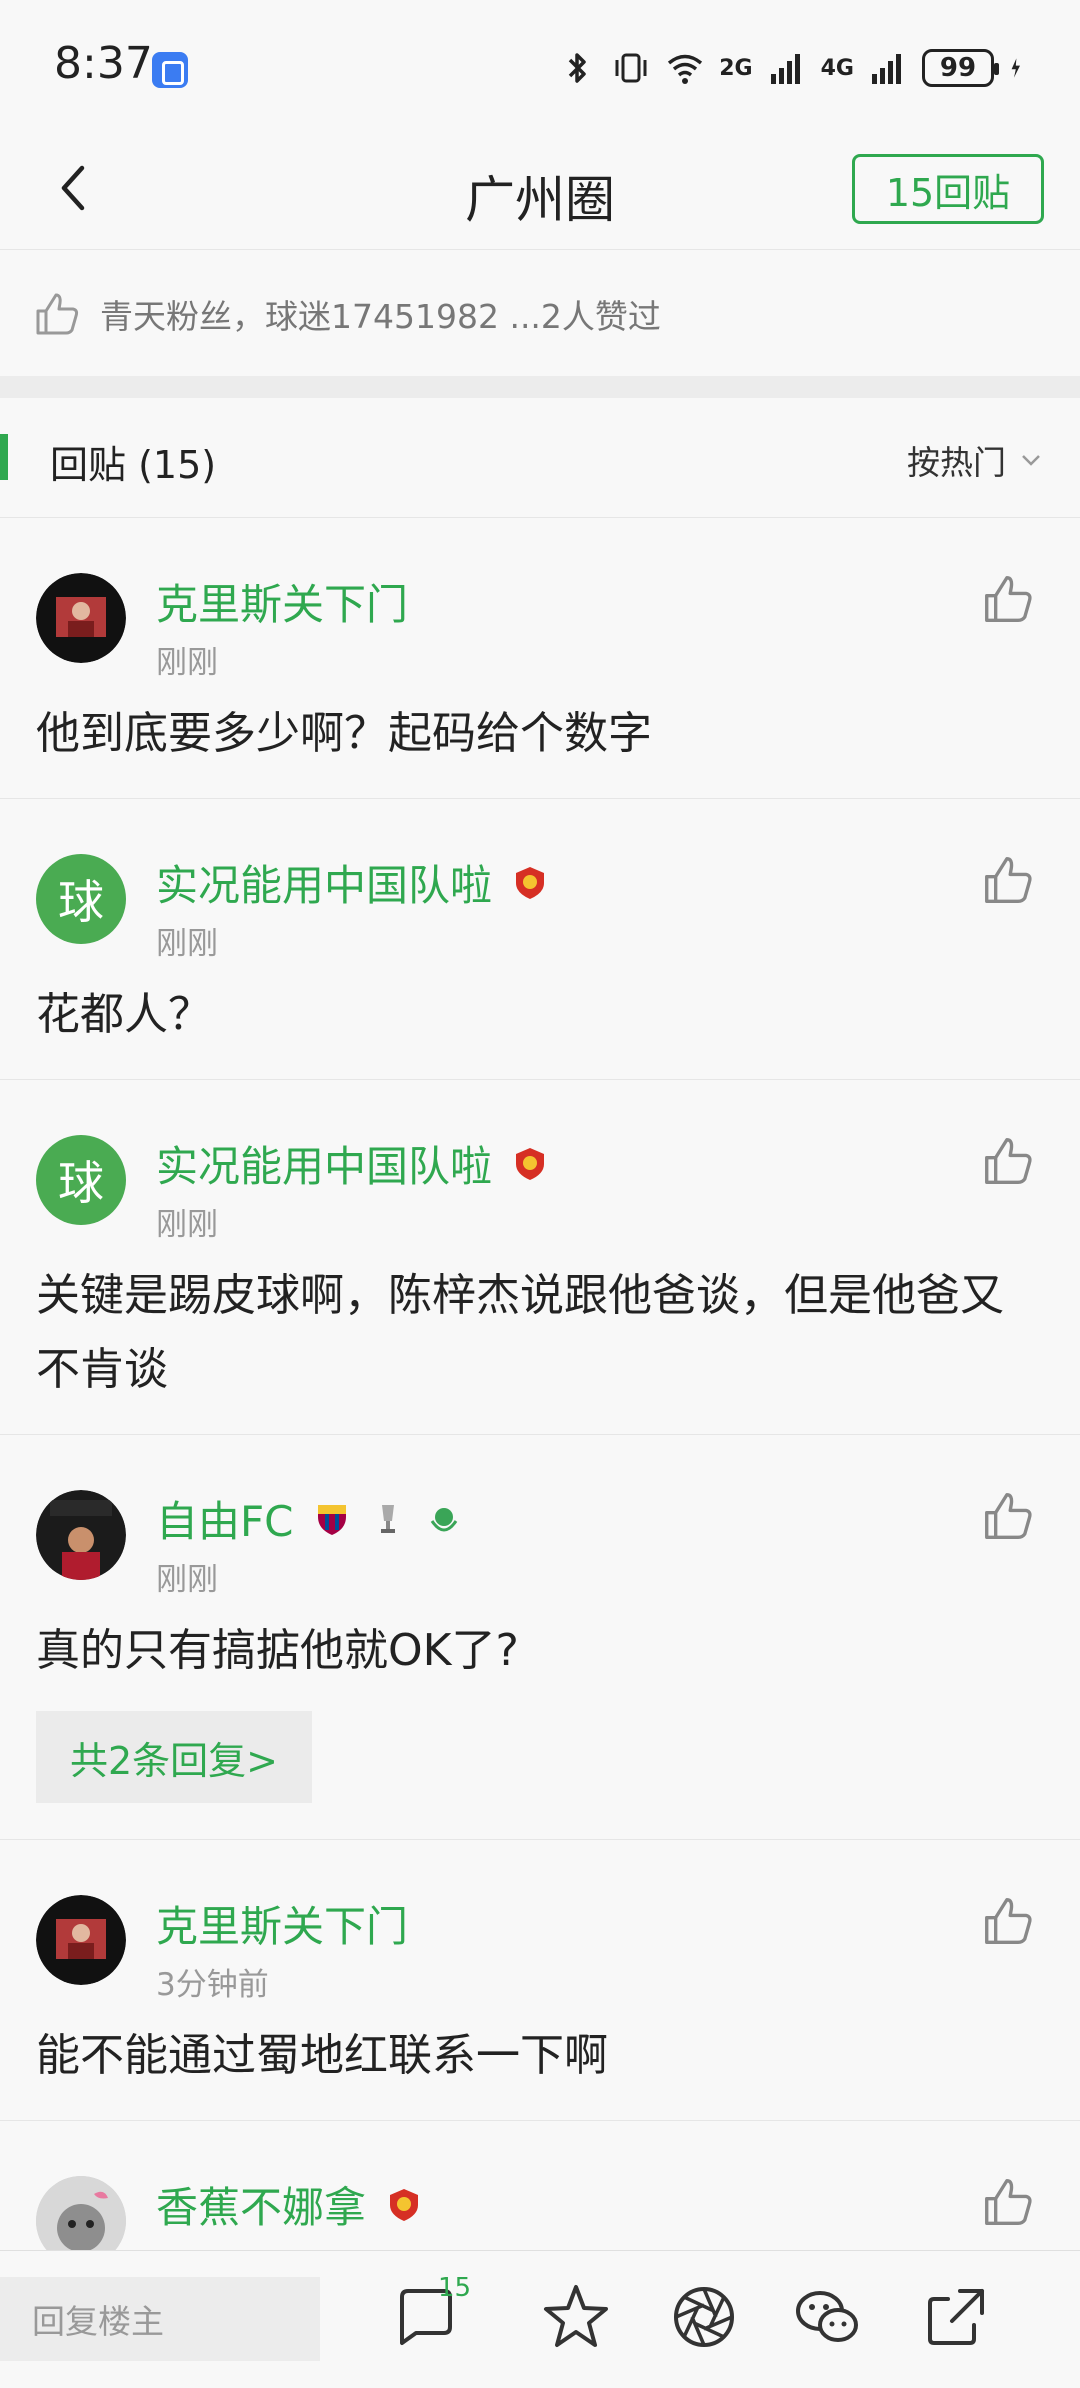 This screenshot has height=2388, width=1080. Describe the element at coordinates (956, 2317) in the screenshot. I see `share-icon` at that location.